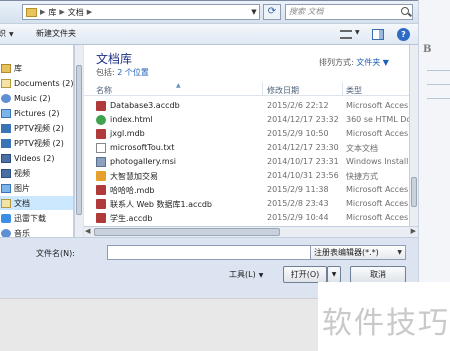 This screenshot has height=351, width=450. What do you see at coordinates (7, 33) in the screenshot?
I see `organize-button: 组织▼` at bounding box center [7, 33].